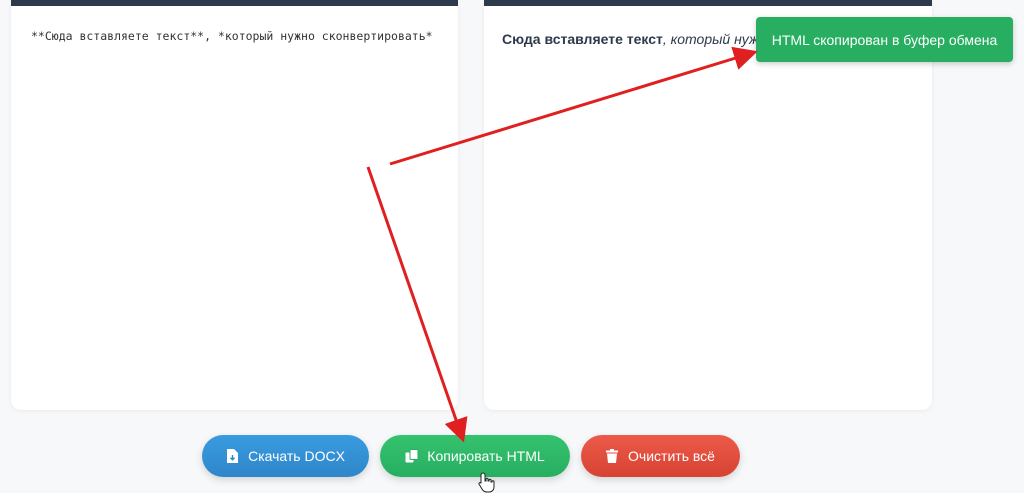 Image resolution: width=1024 pixels, height=493 pixels. Describe the element at coordinates (613, 456) in the screenshot. I see `trash-icon` at that location.